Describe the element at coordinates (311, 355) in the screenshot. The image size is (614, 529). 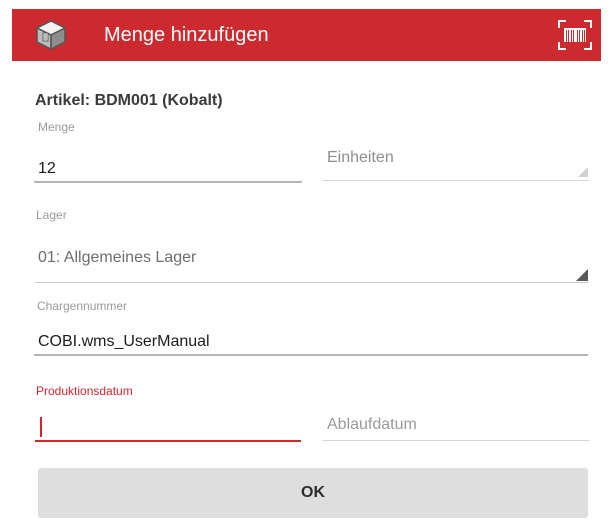
I see `batch-underline` at that location.